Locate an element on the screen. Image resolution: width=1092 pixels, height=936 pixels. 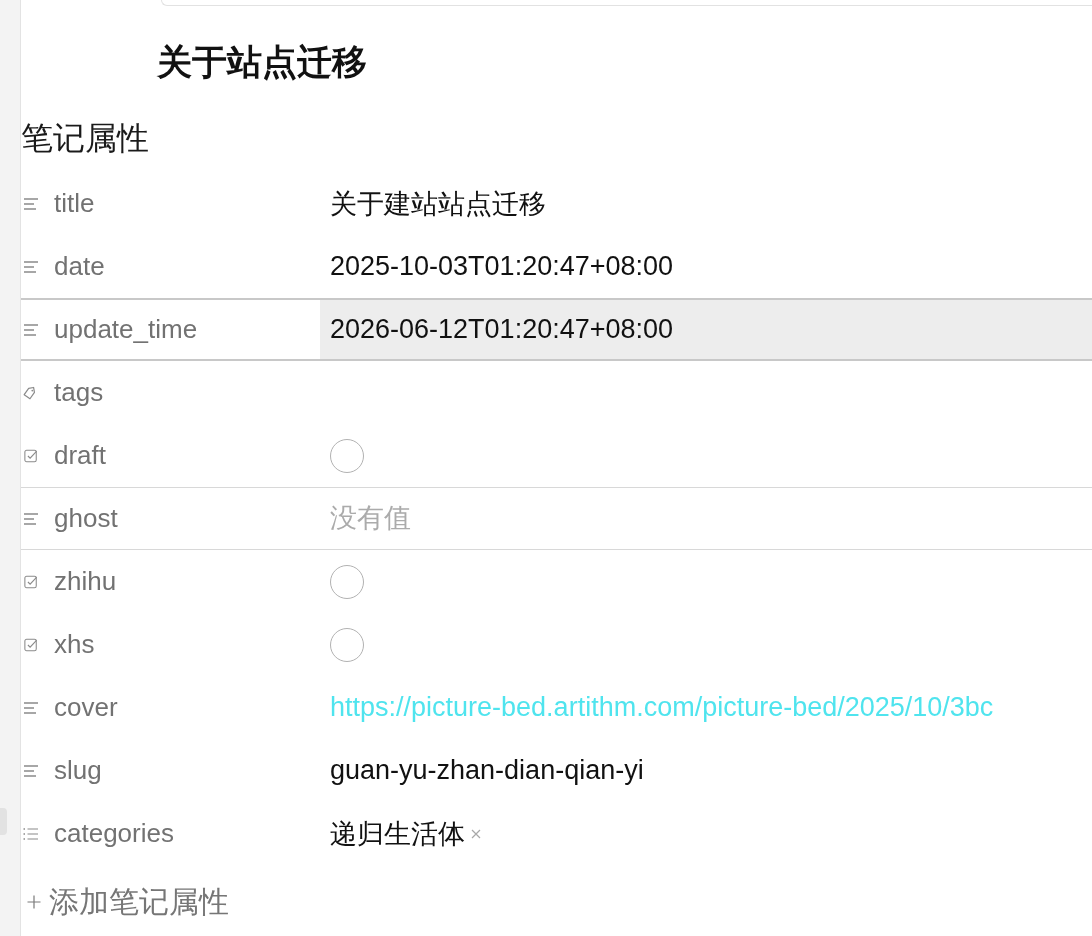
category-label: 递归生活体 is located at coordinates (397, 834).